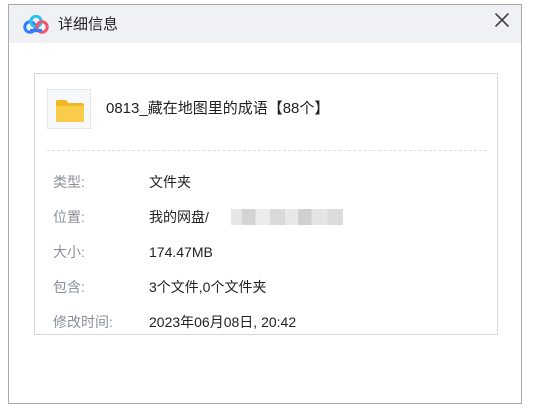 The width and height of the screenshot is (534, 413). I want to click on location-value: 我的网盘/, so click(179, 217).